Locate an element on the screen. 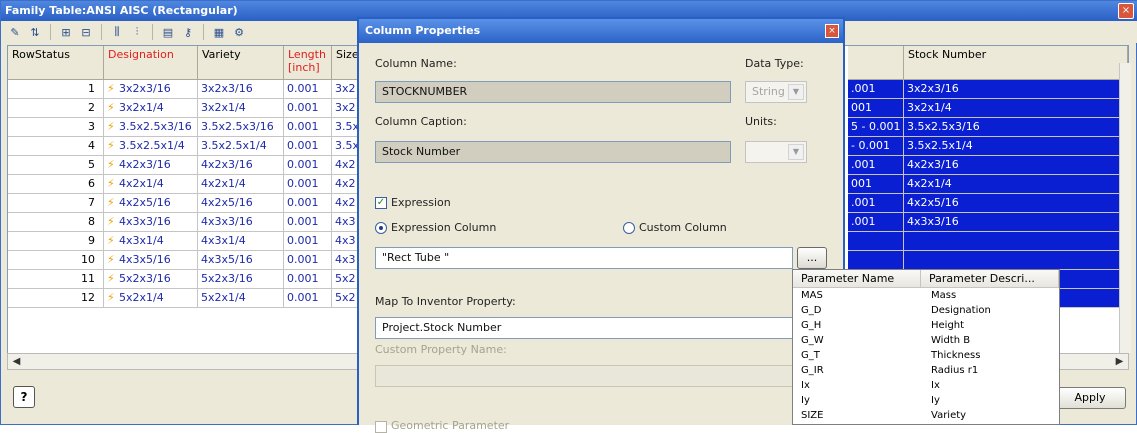 The image size is (1137, 433). variety-cell: 4x2x3/16 is located at coordinates (241, 165).